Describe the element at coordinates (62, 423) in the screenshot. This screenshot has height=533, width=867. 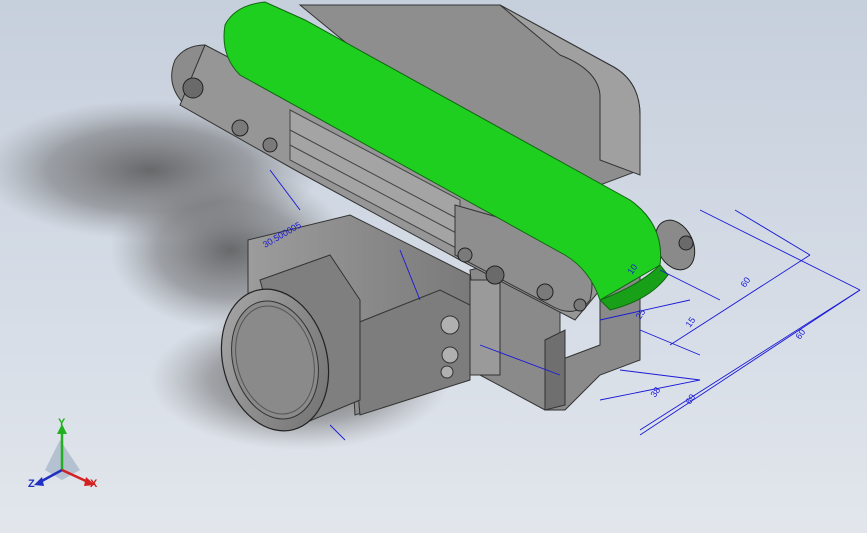
I see `triad-y-label: Y` at that location.